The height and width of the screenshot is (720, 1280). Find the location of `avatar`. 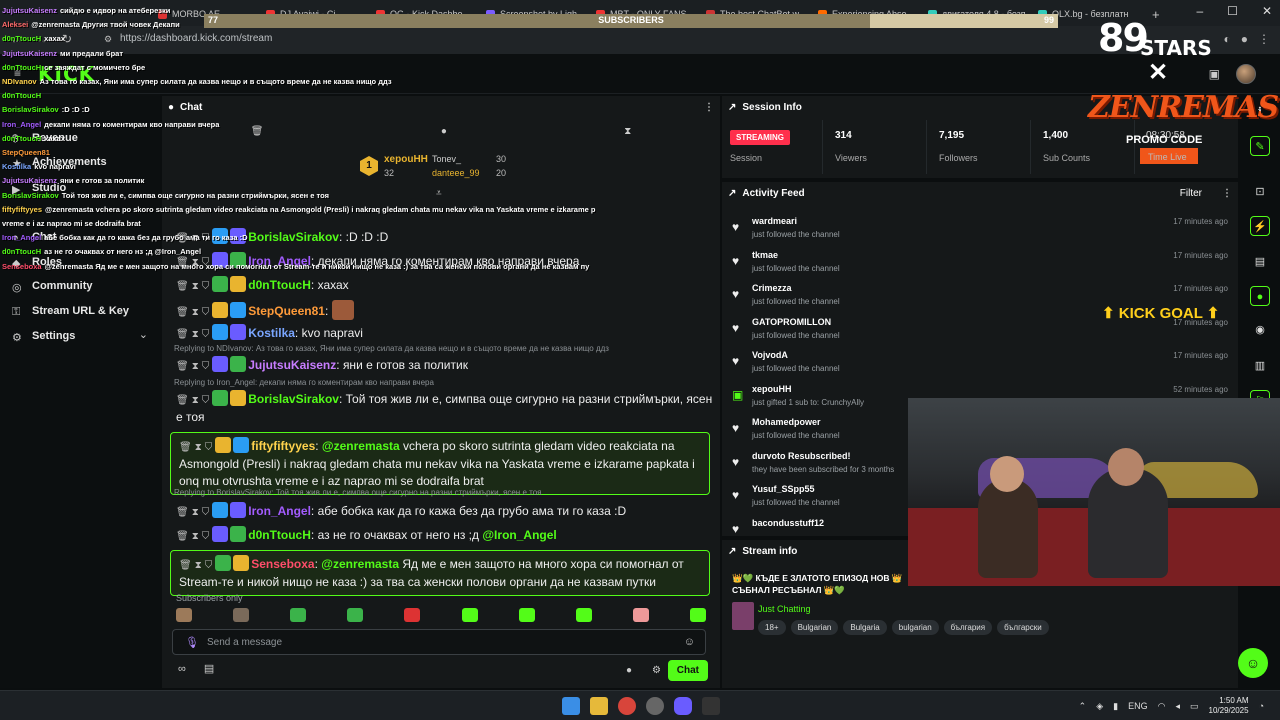

avatar is located at coordinates (1246, 74).